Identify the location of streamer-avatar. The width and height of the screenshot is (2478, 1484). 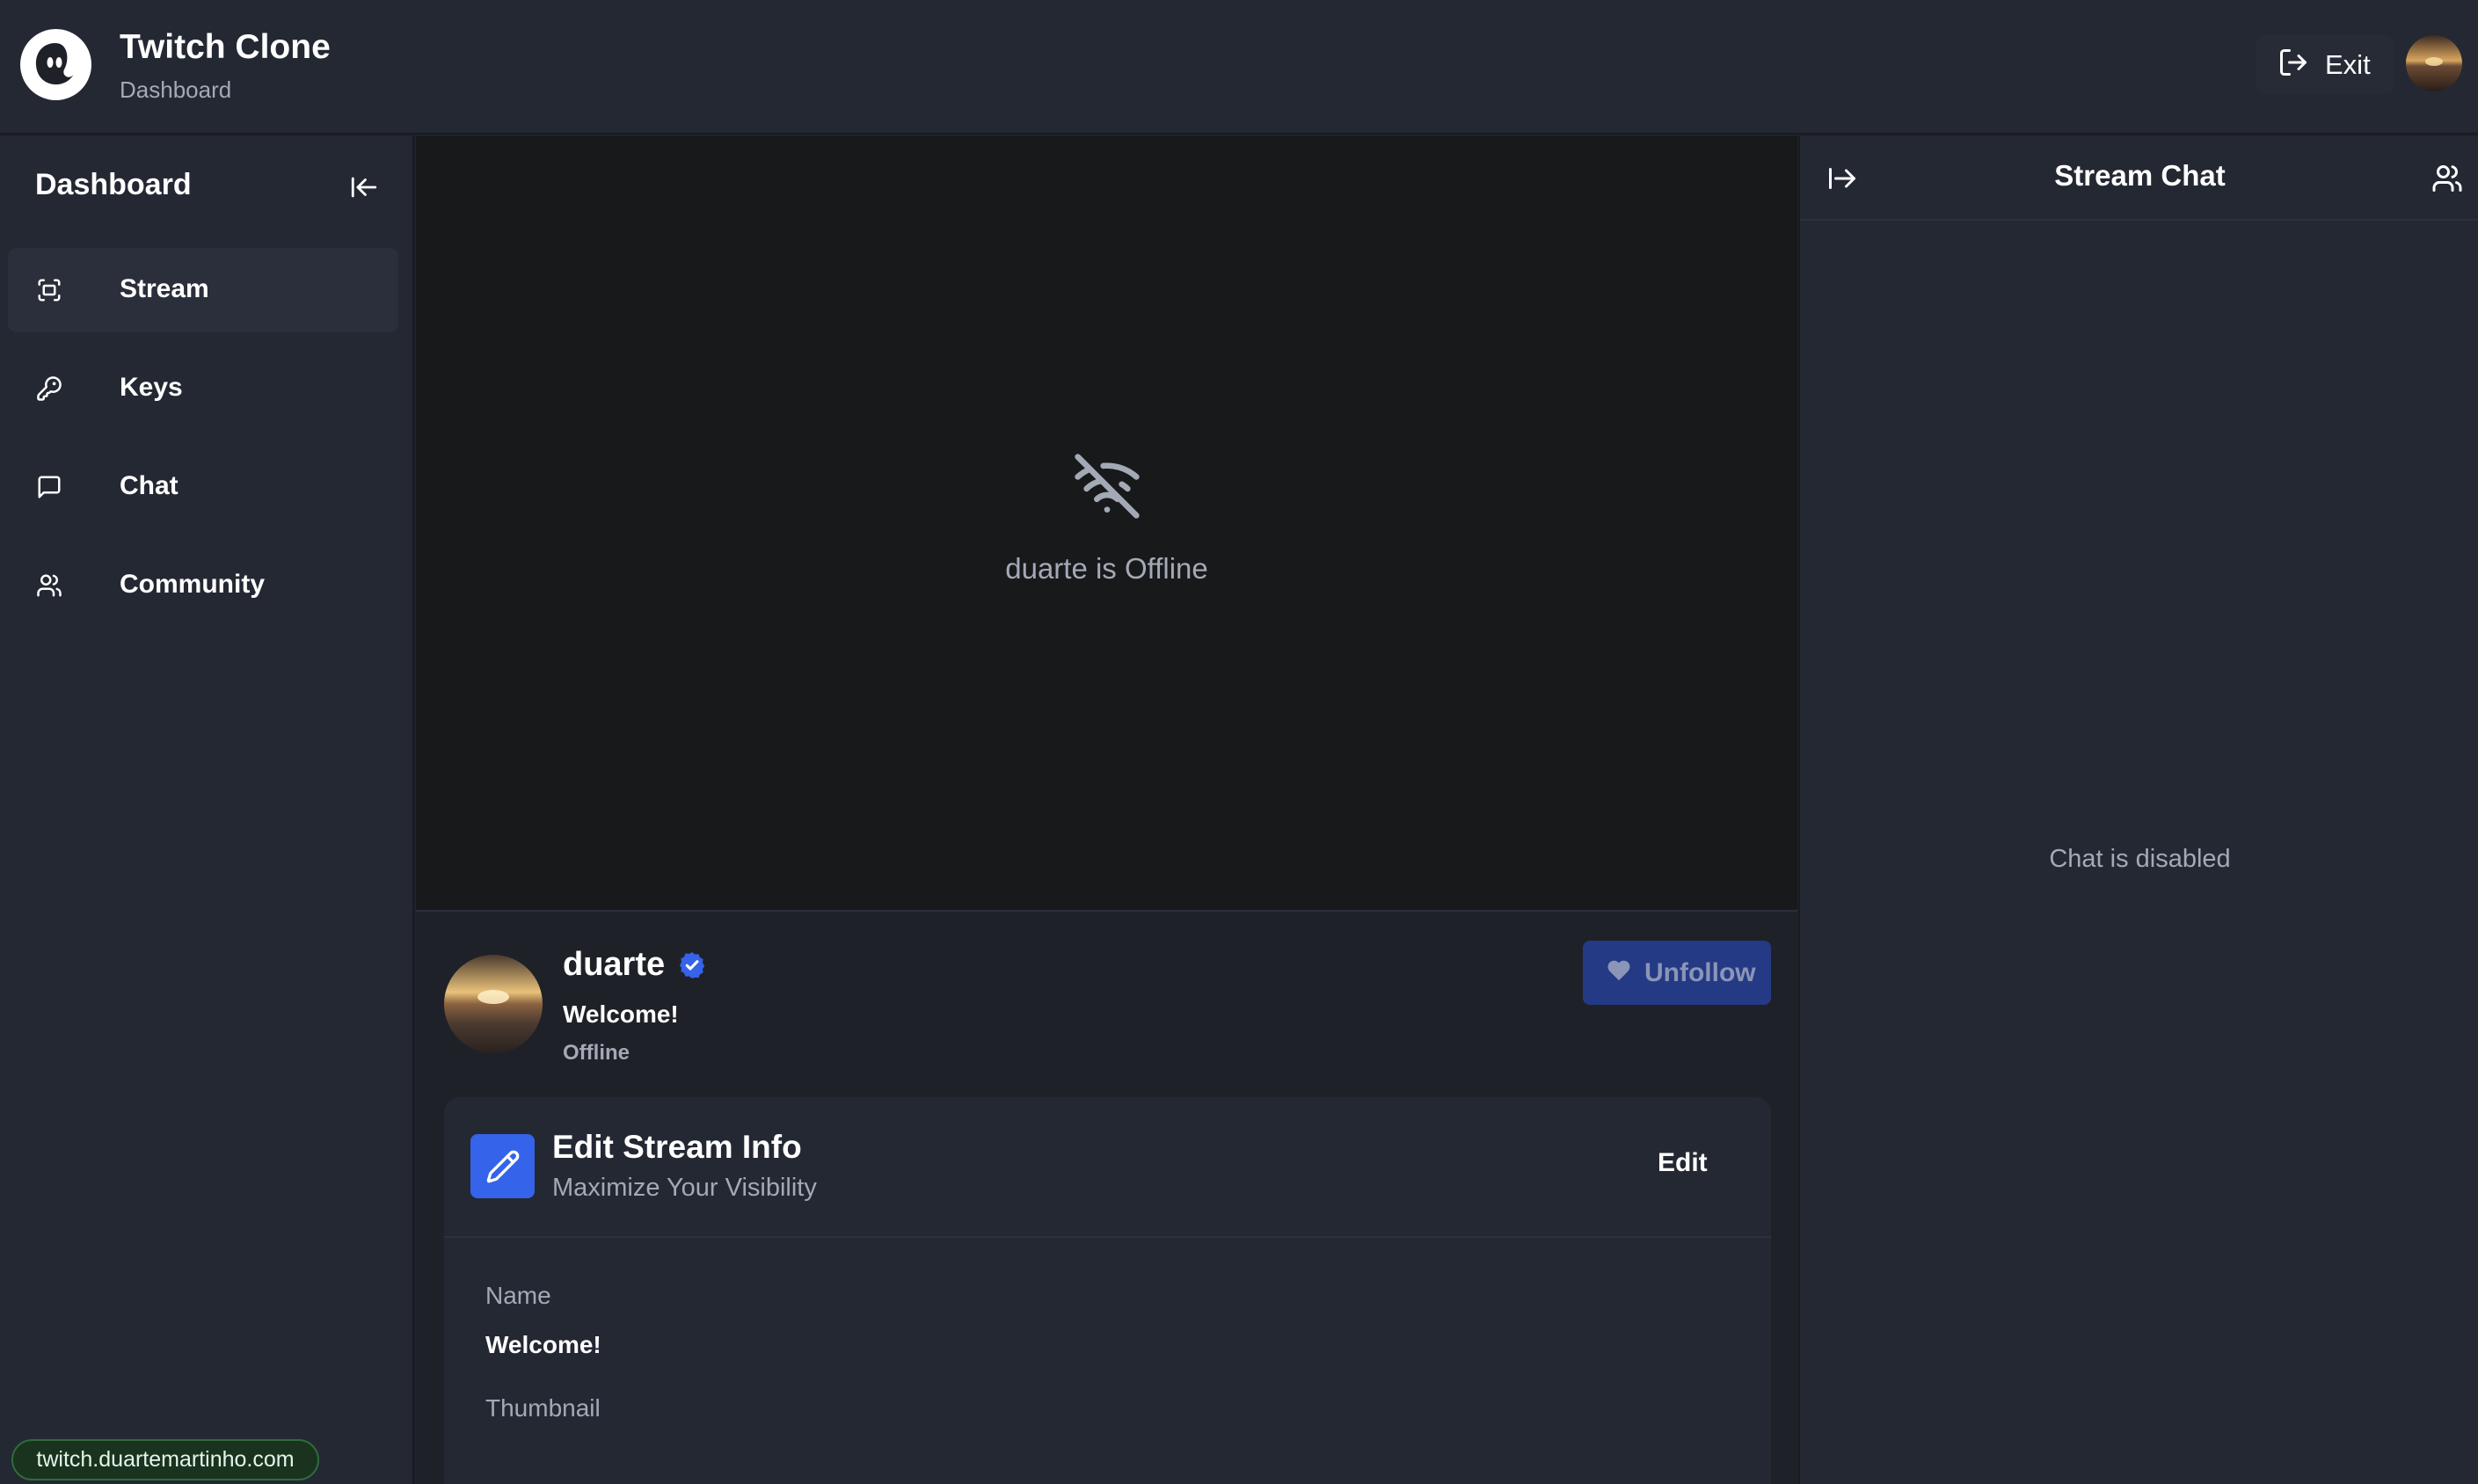
(493, 1004).